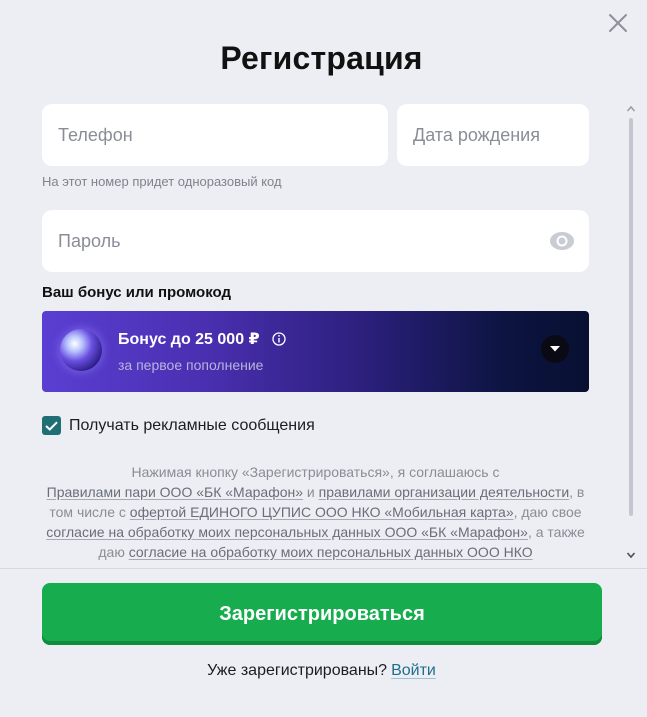 This screenshot has height=717, width=647. What do you see at coordinates (444, 492) in the screenshot?
I see `organization-rules-link: правилами организации деятельности` at bounding box center [444, 492].